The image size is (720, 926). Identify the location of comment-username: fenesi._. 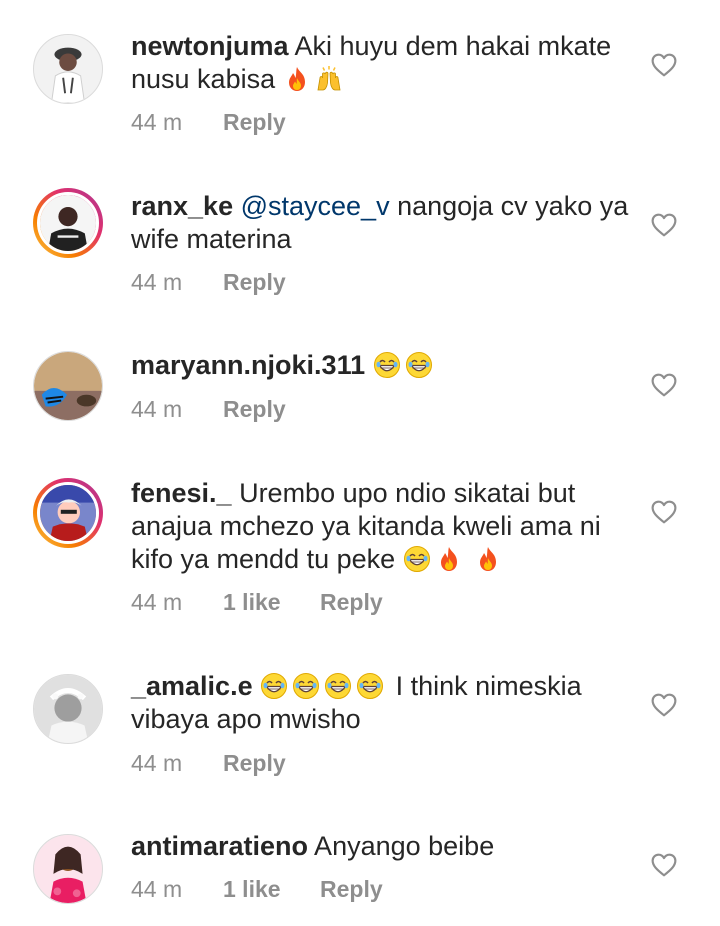
(181, 493).